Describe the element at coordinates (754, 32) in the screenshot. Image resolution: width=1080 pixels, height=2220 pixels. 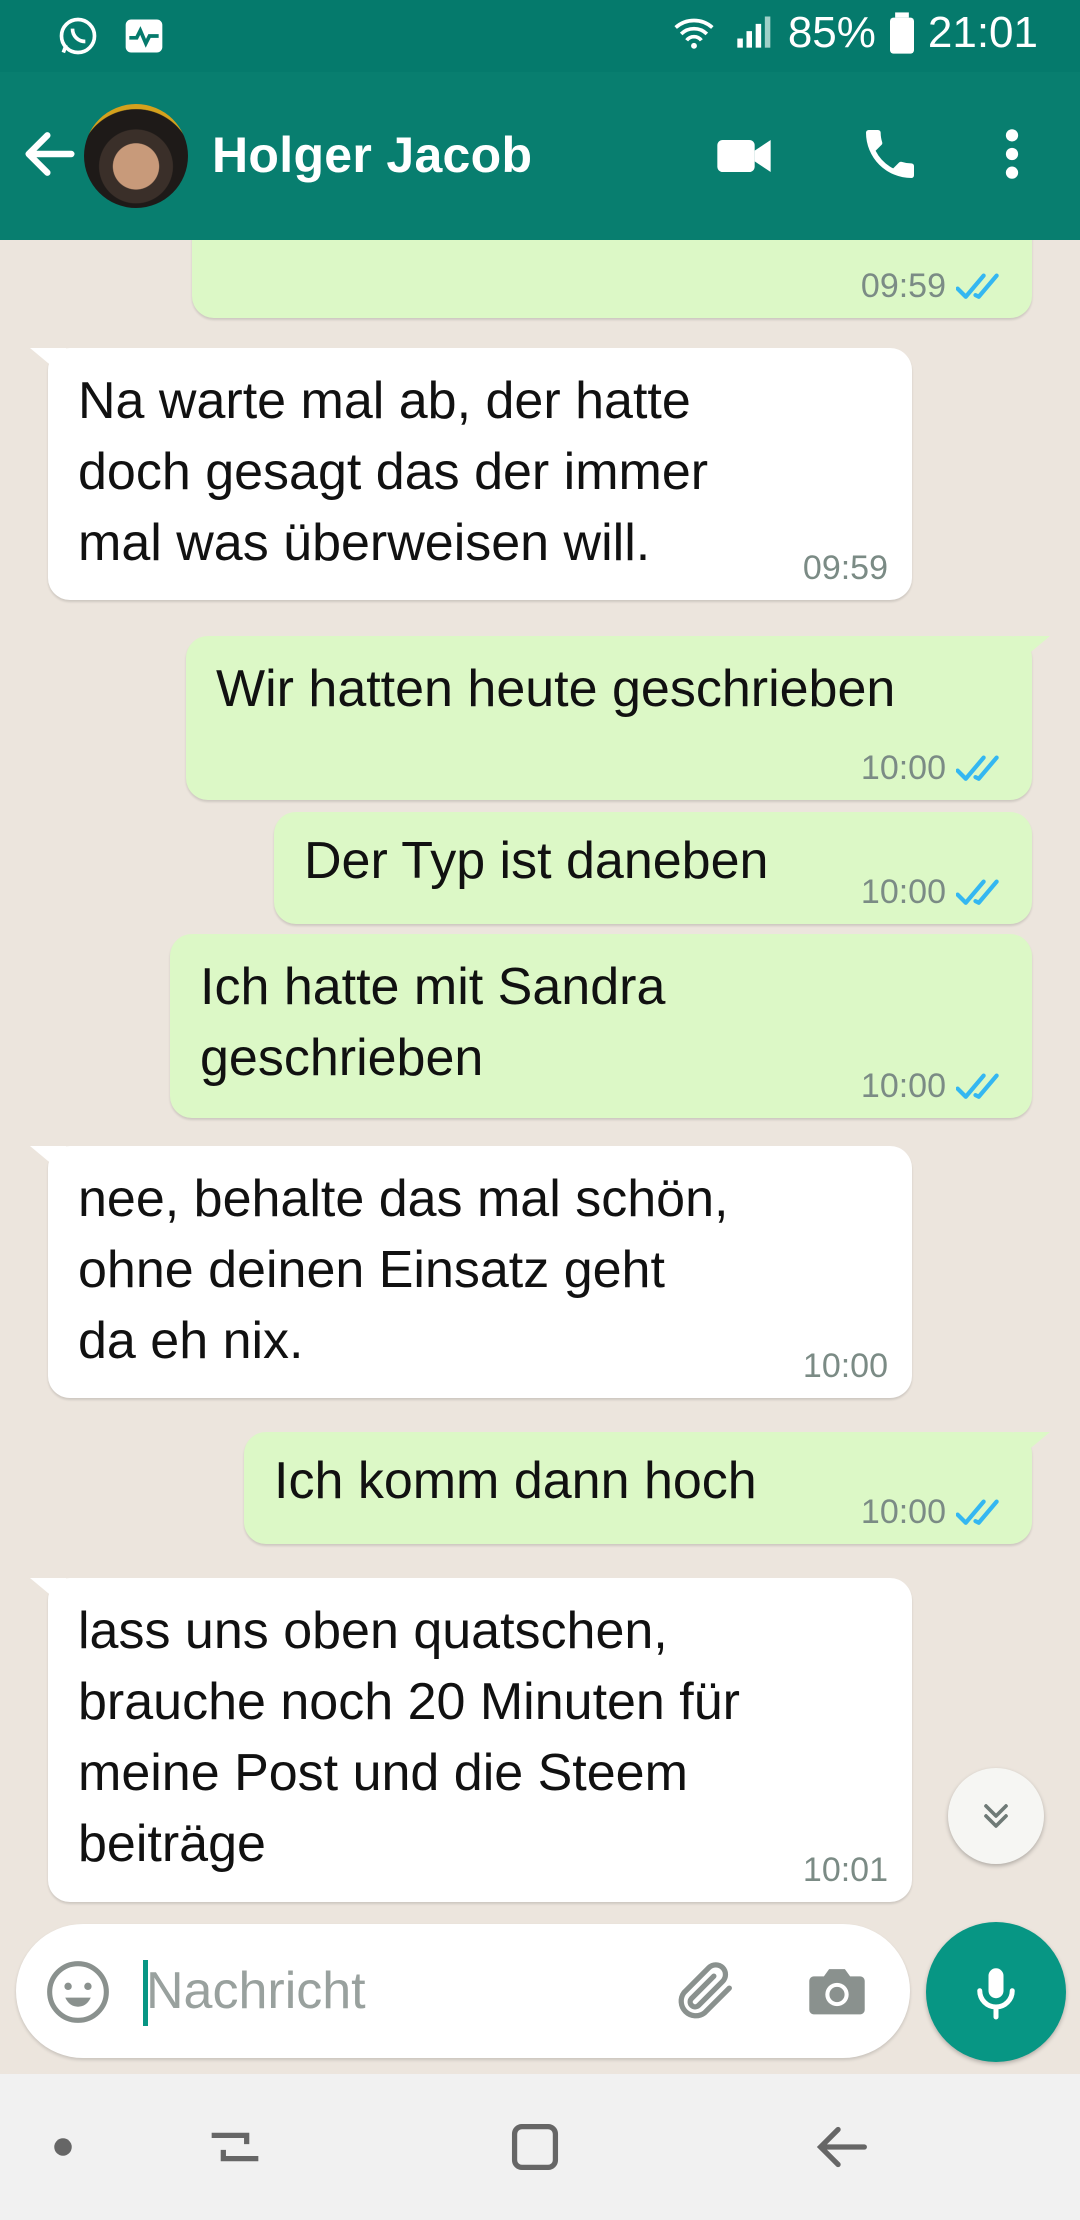
I see `signal-icon` at that location.